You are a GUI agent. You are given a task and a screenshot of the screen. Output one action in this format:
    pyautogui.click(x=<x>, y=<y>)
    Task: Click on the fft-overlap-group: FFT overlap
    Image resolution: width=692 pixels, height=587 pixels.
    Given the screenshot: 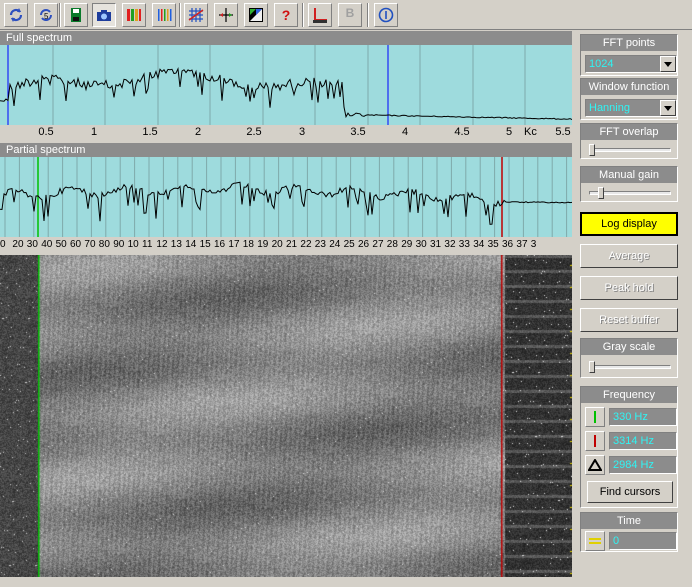 What is the action you would take?
    pyautogui.click(x=629, y=141)
    